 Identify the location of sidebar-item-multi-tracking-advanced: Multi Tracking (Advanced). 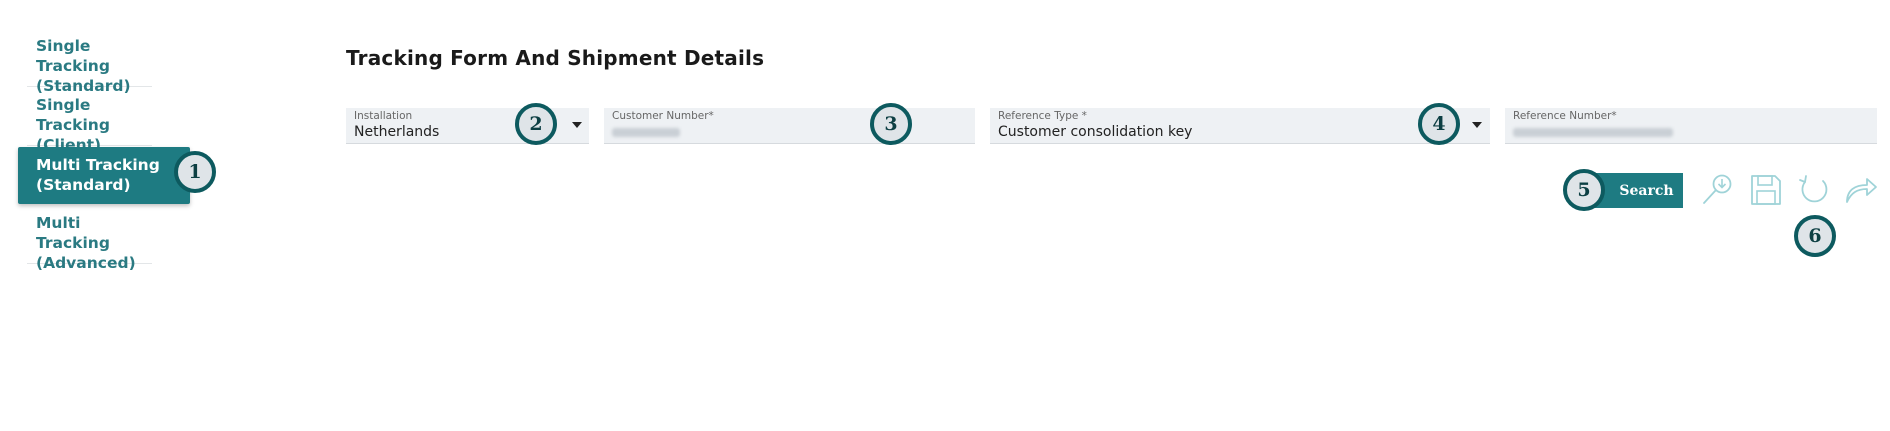
(89, 238).